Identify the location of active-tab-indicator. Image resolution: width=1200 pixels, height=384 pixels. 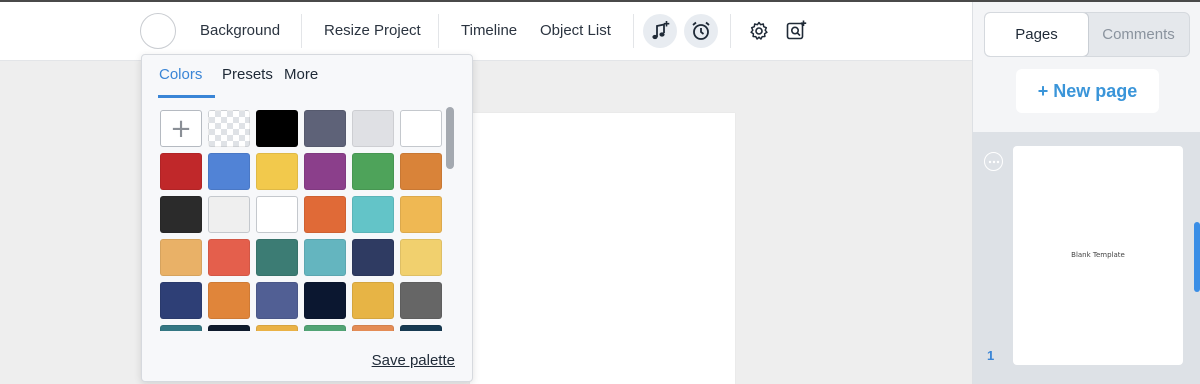
(186, 96).